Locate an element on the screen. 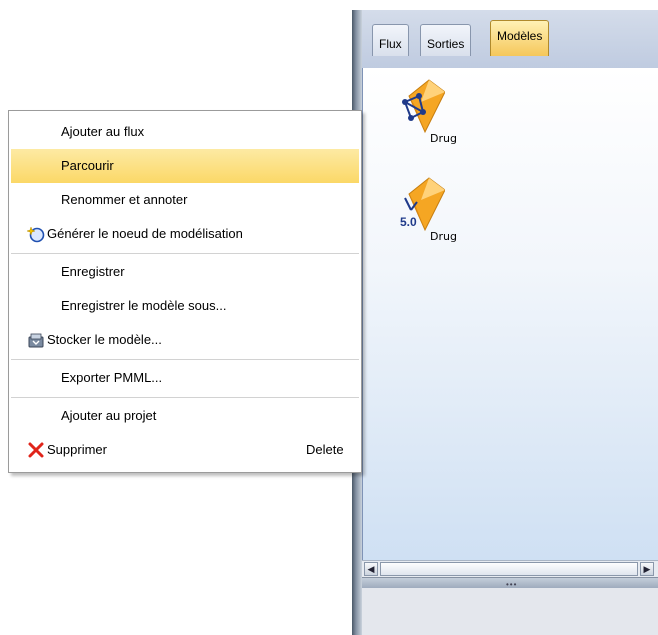 The height and width of the screenshot is (635, 658). horizontal-scrollbar: ◀ ▶ is located at coordinates (510, 568).